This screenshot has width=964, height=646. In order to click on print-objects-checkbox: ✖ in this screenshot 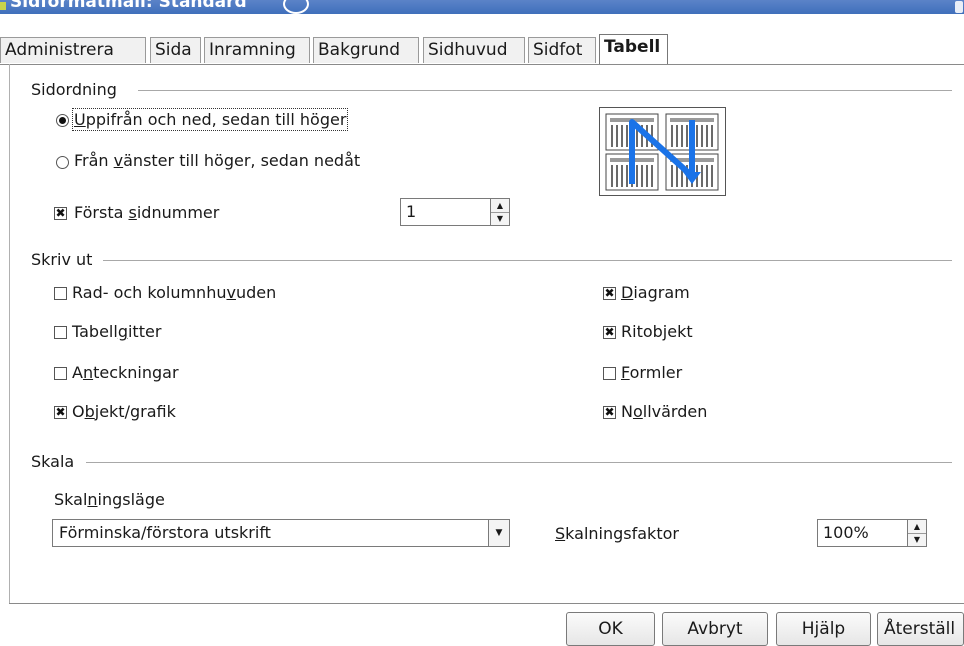, I will do `click(60, 412)`.